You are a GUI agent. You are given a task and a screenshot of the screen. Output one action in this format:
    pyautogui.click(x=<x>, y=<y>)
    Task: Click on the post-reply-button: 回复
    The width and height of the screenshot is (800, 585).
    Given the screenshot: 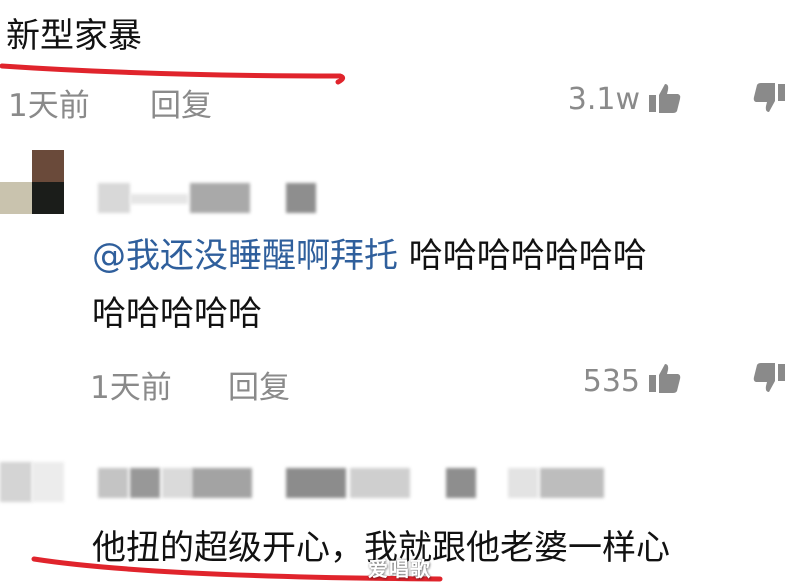 What is the action you would take?
    pyautogui.click(x=181, y=102)
    